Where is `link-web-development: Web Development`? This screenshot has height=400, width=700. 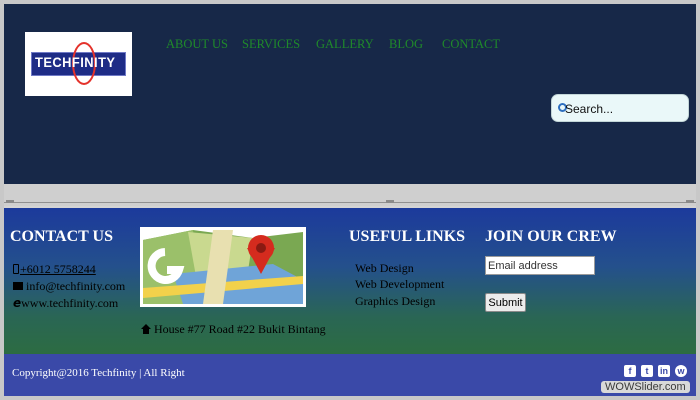 link-web-development: Web Development is located at coordinates (399, 284).